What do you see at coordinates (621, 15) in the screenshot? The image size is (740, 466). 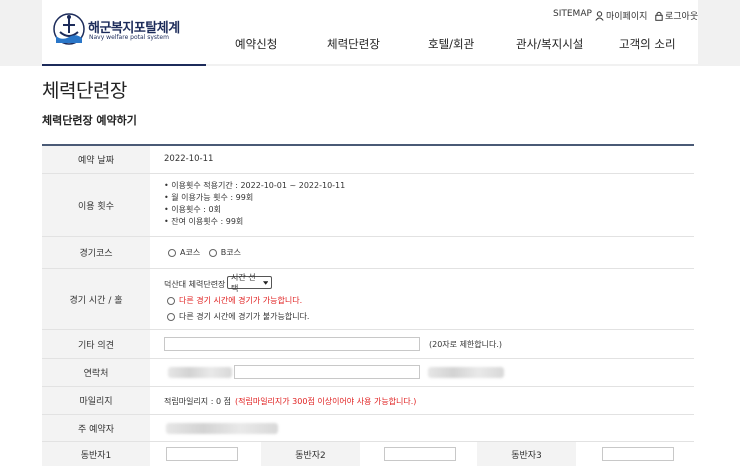 I see `mypage-link: 마이페이지` at bounding box center [621, 15].